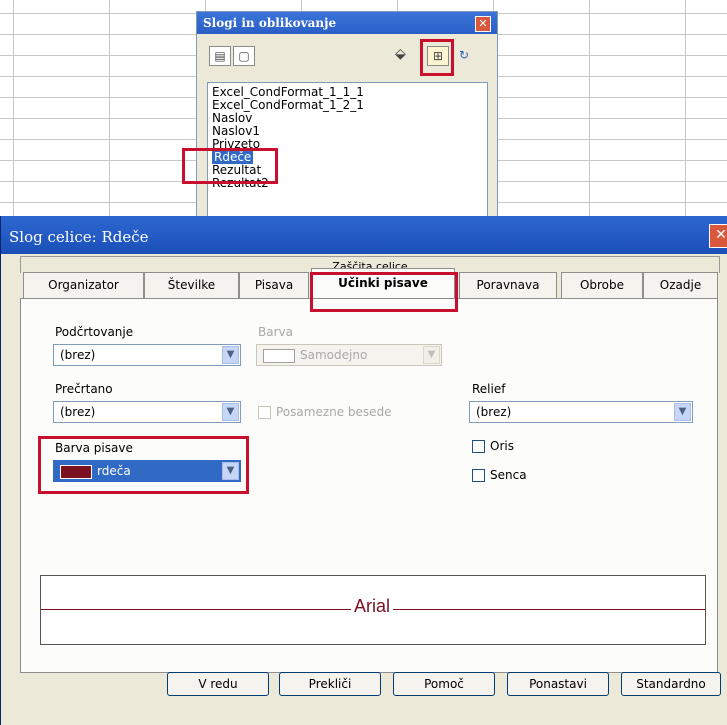  What do you see at coordinates (372, 606) in the screenshot?
I see `preview-text: Arial` at bounding box center [372, 606].